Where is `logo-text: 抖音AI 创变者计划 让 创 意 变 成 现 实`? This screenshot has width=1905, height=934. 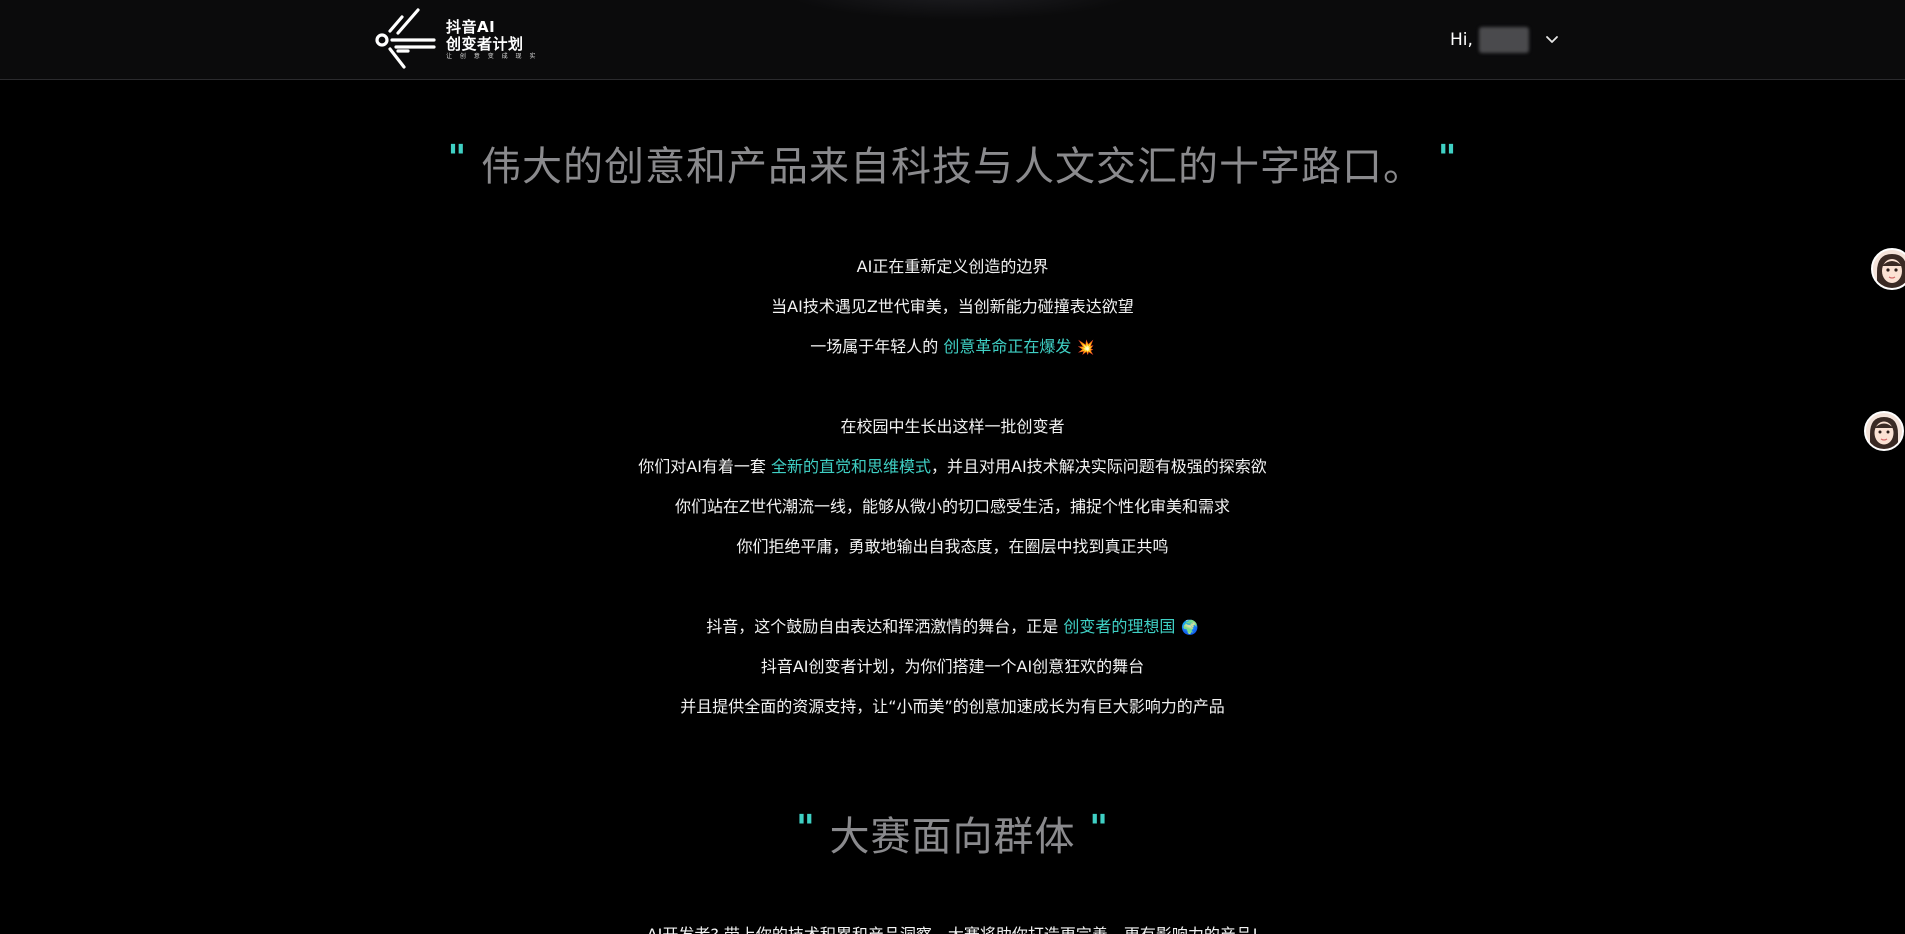 logo-text: 抖音AI 创变者计划 让 创 意 变 成 现 实 is located at coordinates (492, 40).